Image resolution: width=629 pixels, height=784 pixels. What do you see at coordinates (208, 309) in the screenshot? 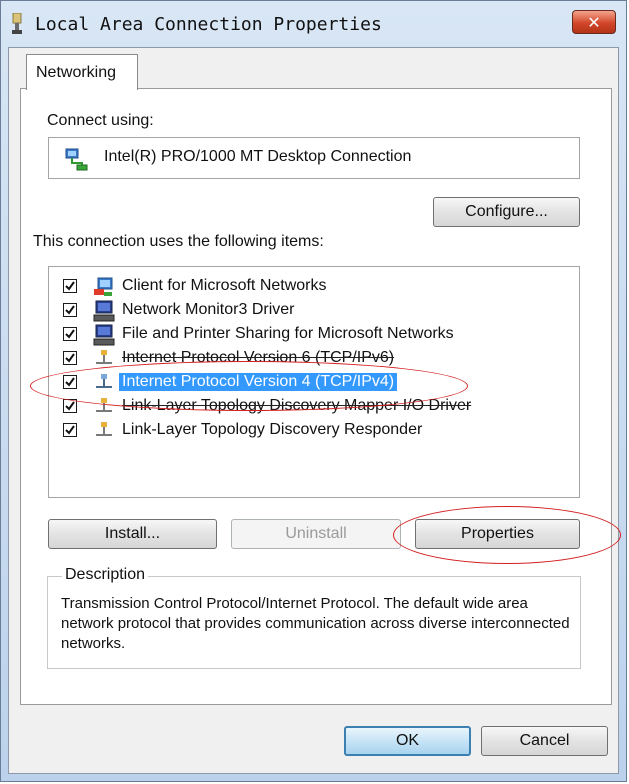
I see `item-label: Network Monitor3 Driver` at bounding box center [208, 309].